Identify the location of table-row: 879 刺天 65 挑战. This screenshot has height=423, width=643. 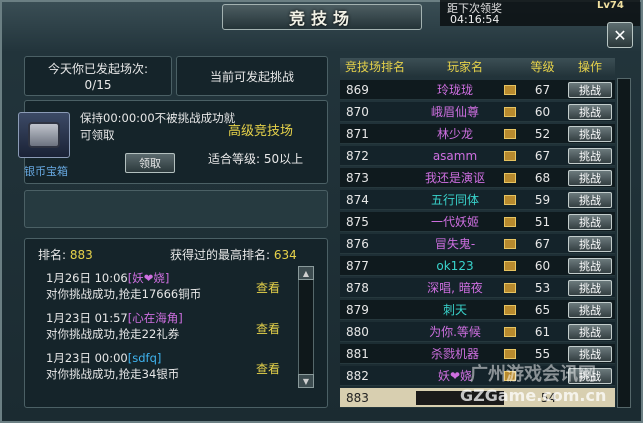
(477, 310).